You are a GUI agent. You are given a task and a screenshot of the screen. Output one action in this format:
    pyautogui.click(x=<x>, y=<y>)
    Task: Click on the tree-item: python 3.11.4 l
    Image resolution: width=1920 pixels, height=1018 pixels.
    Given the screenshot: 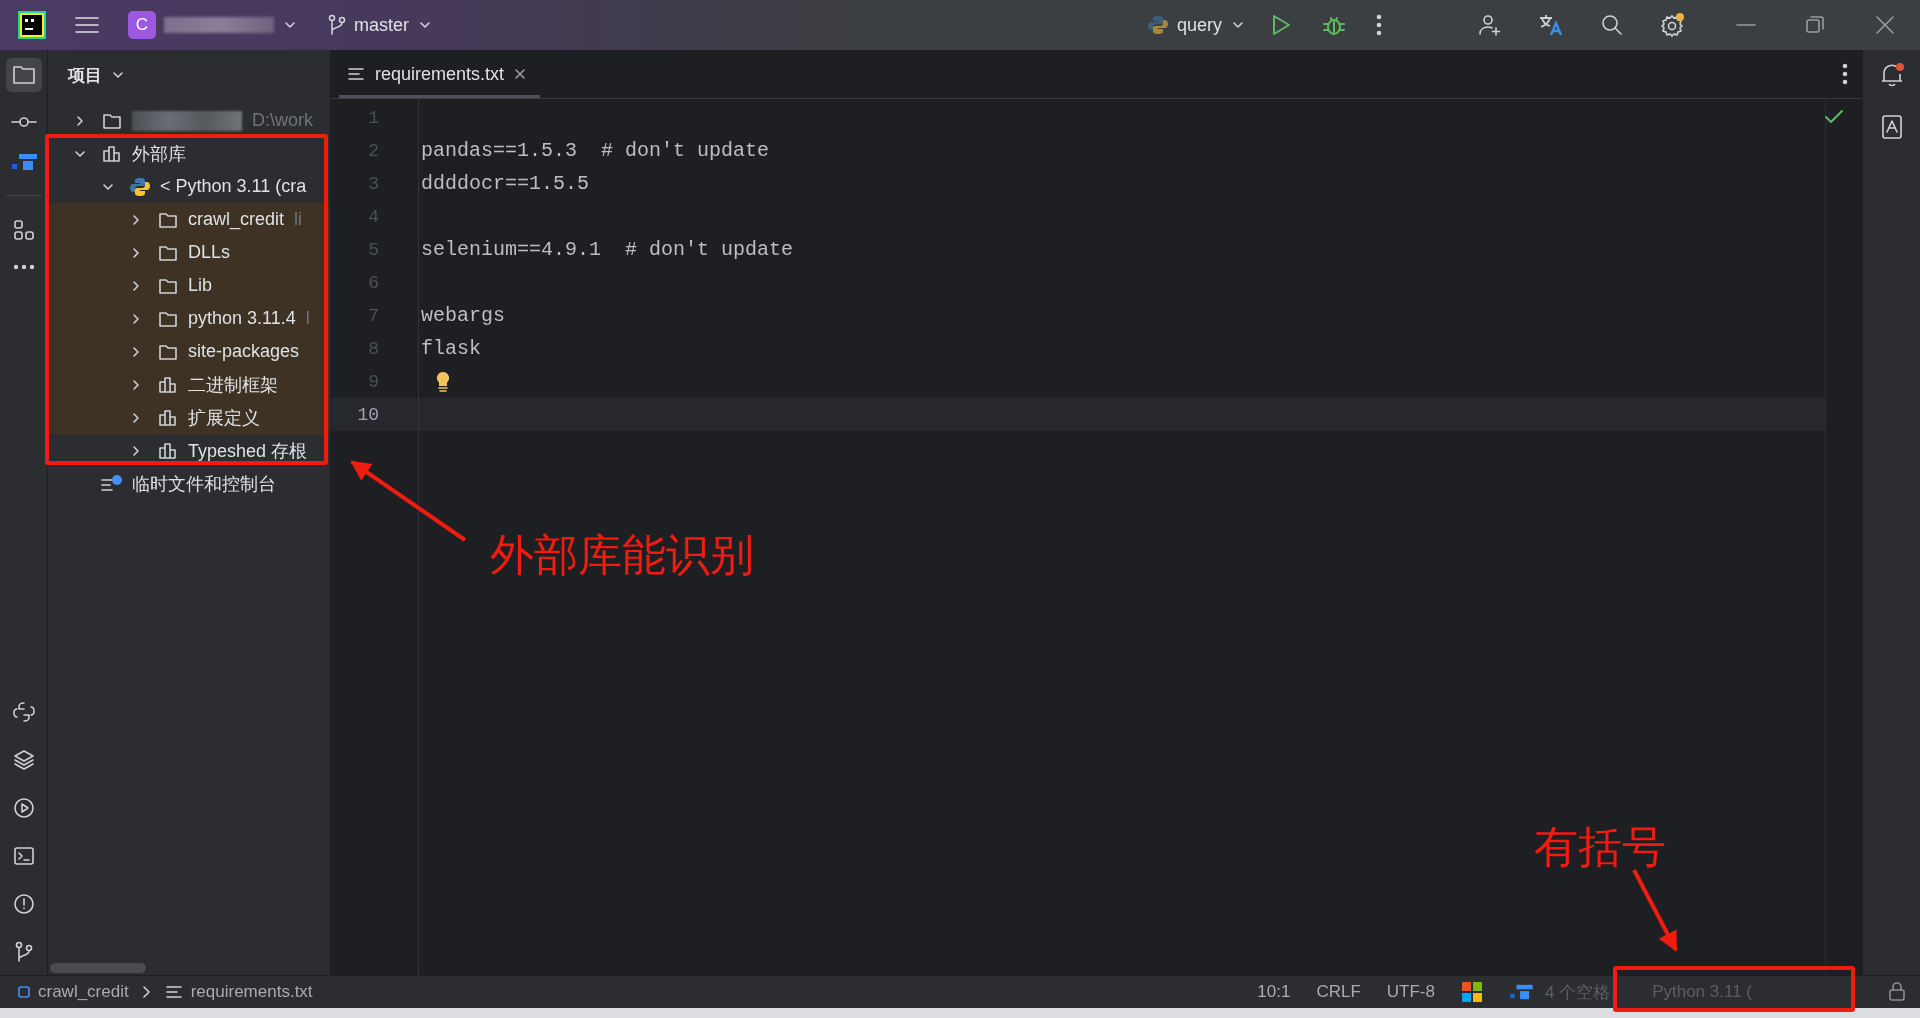 What is the action you would take?
    pyautogui.click(x=189, y=318)
    